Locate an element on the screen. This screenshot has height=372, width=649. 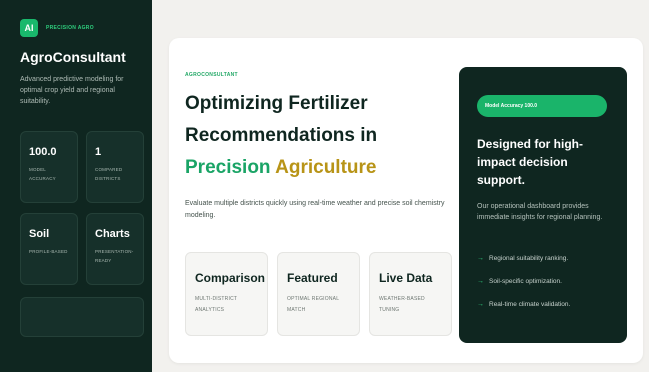
list-item-text: Regional suitability ranking. is located at coordinates (529, 258).